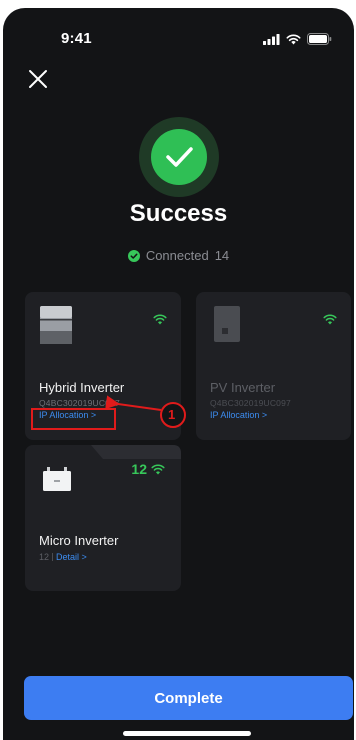 The image size is (356, 740). Describe the element at coordinates (136, 452) in the screenshot. I see `card-corner-fold` at that location.